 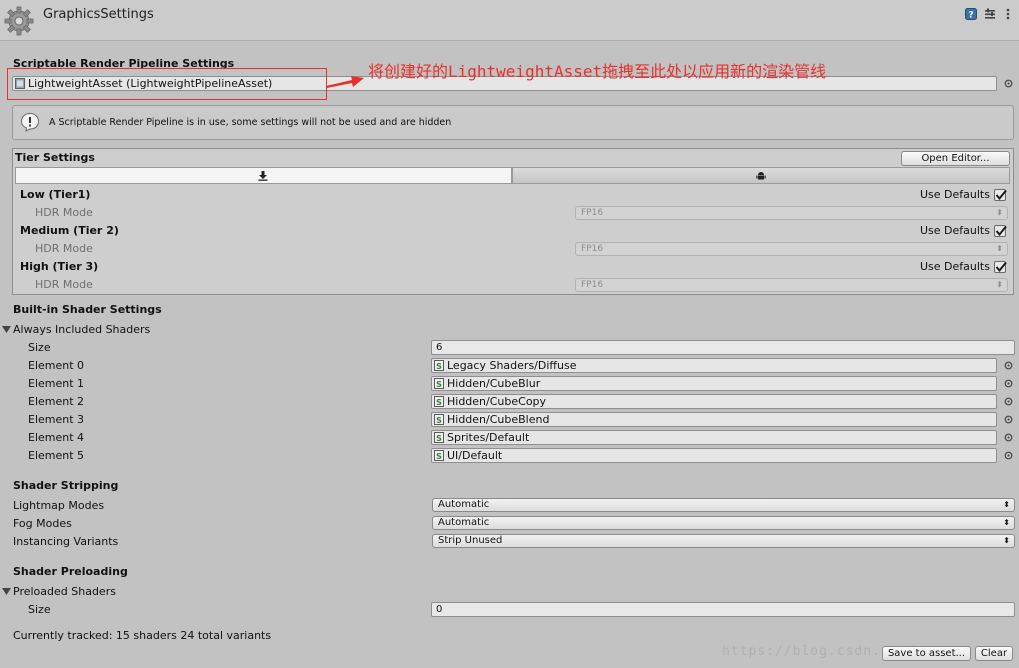 I want to click on tier-high-hdr-dropdown: FP16 ⬍, so click(x=791, y=285).